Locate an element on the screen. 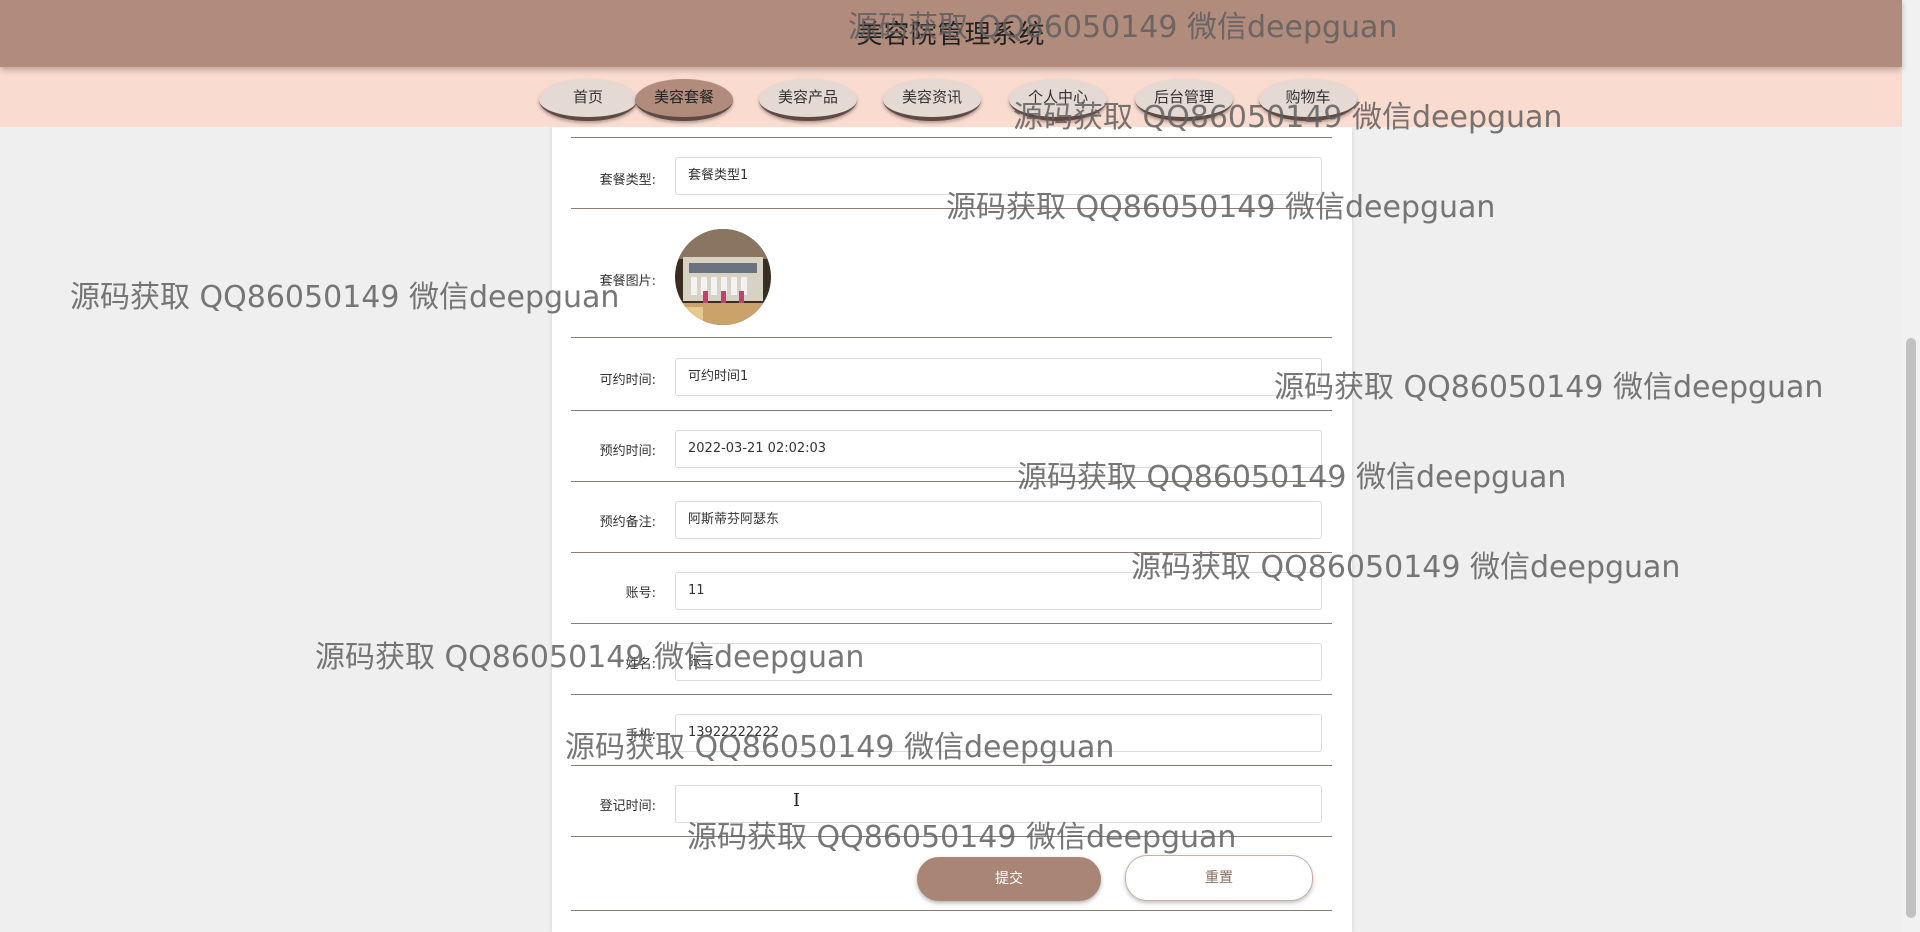  label-booking-note: 预约备注: is located at coordinates (627, 522).